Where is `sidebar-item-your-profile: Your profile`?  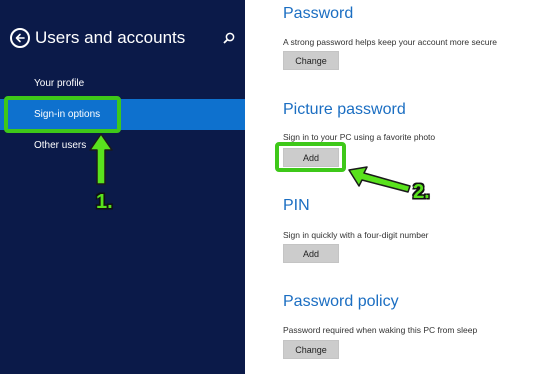 sidebar-item-your-profile: Your profile is located at coordinates (122, 83).